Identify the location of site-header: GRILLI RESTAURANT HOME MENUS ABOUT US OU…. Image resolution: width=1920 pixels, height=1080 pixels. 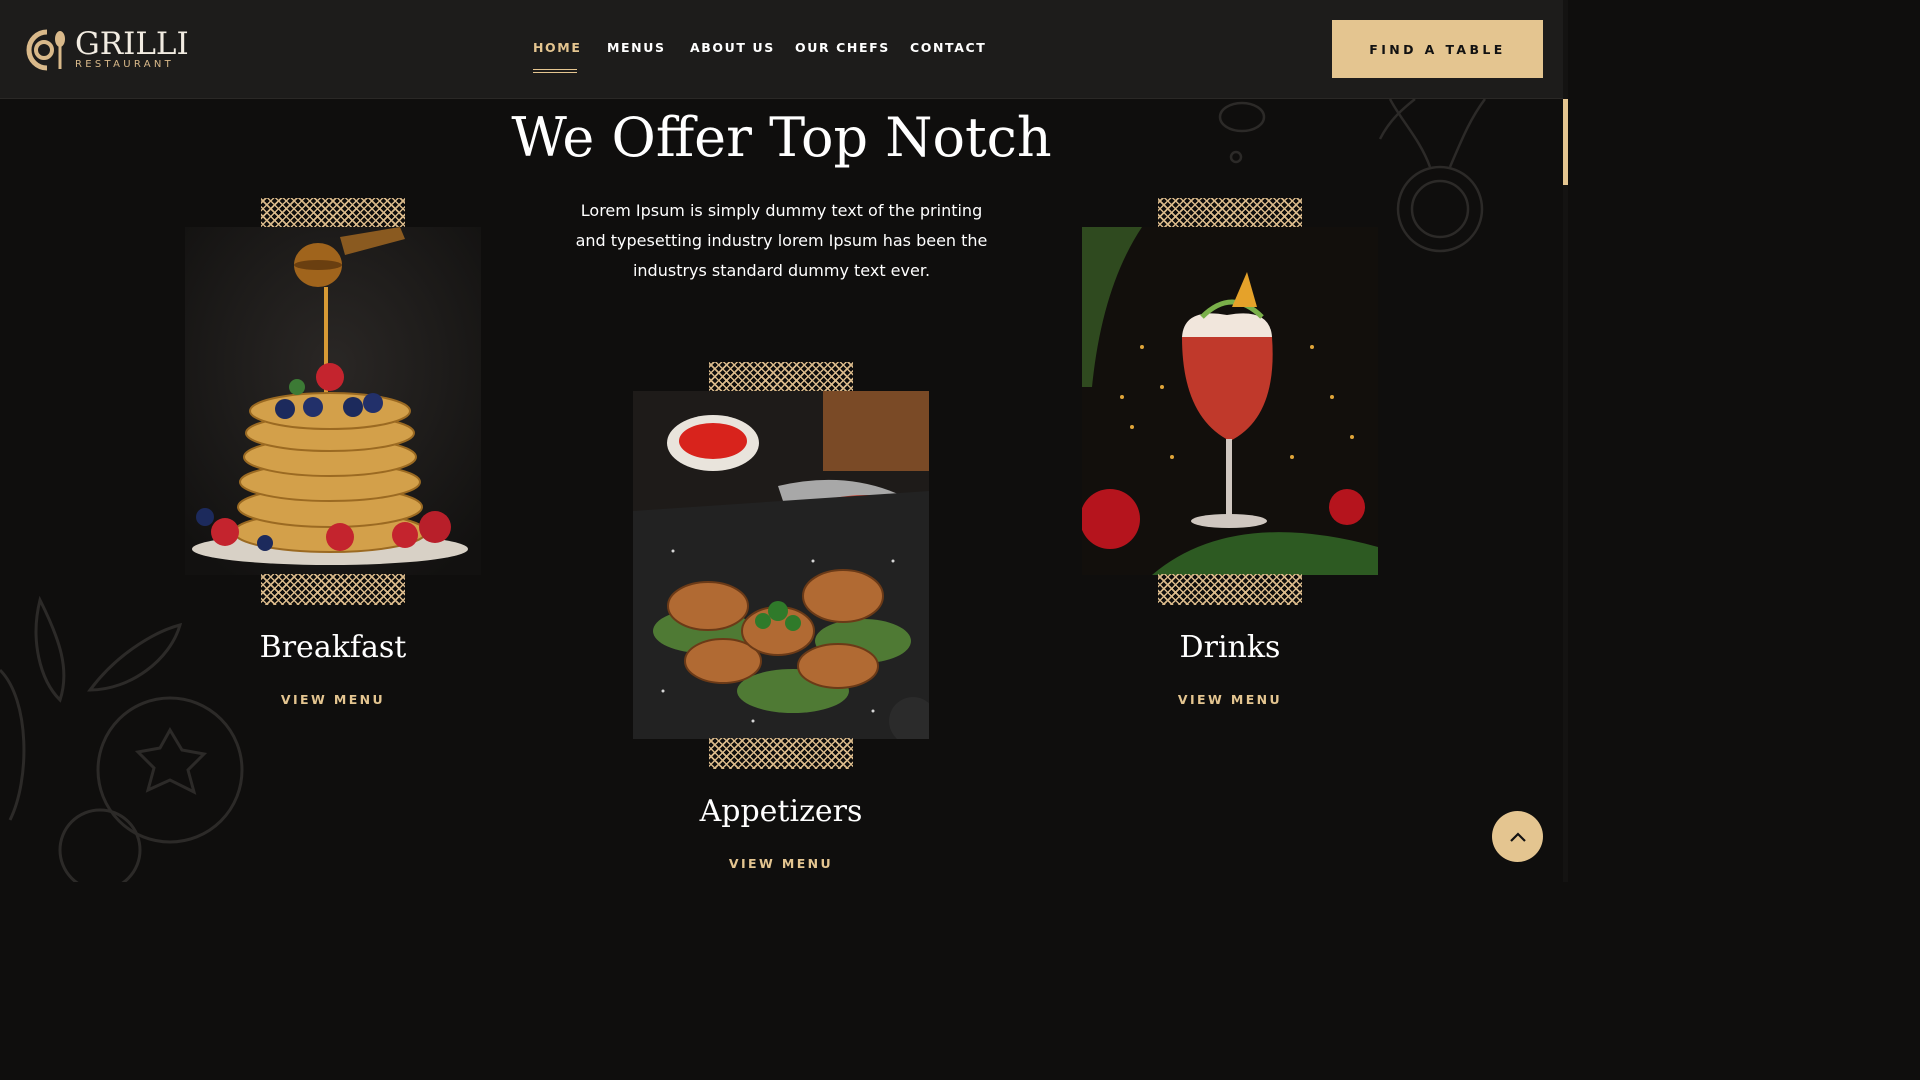
(781, 49).